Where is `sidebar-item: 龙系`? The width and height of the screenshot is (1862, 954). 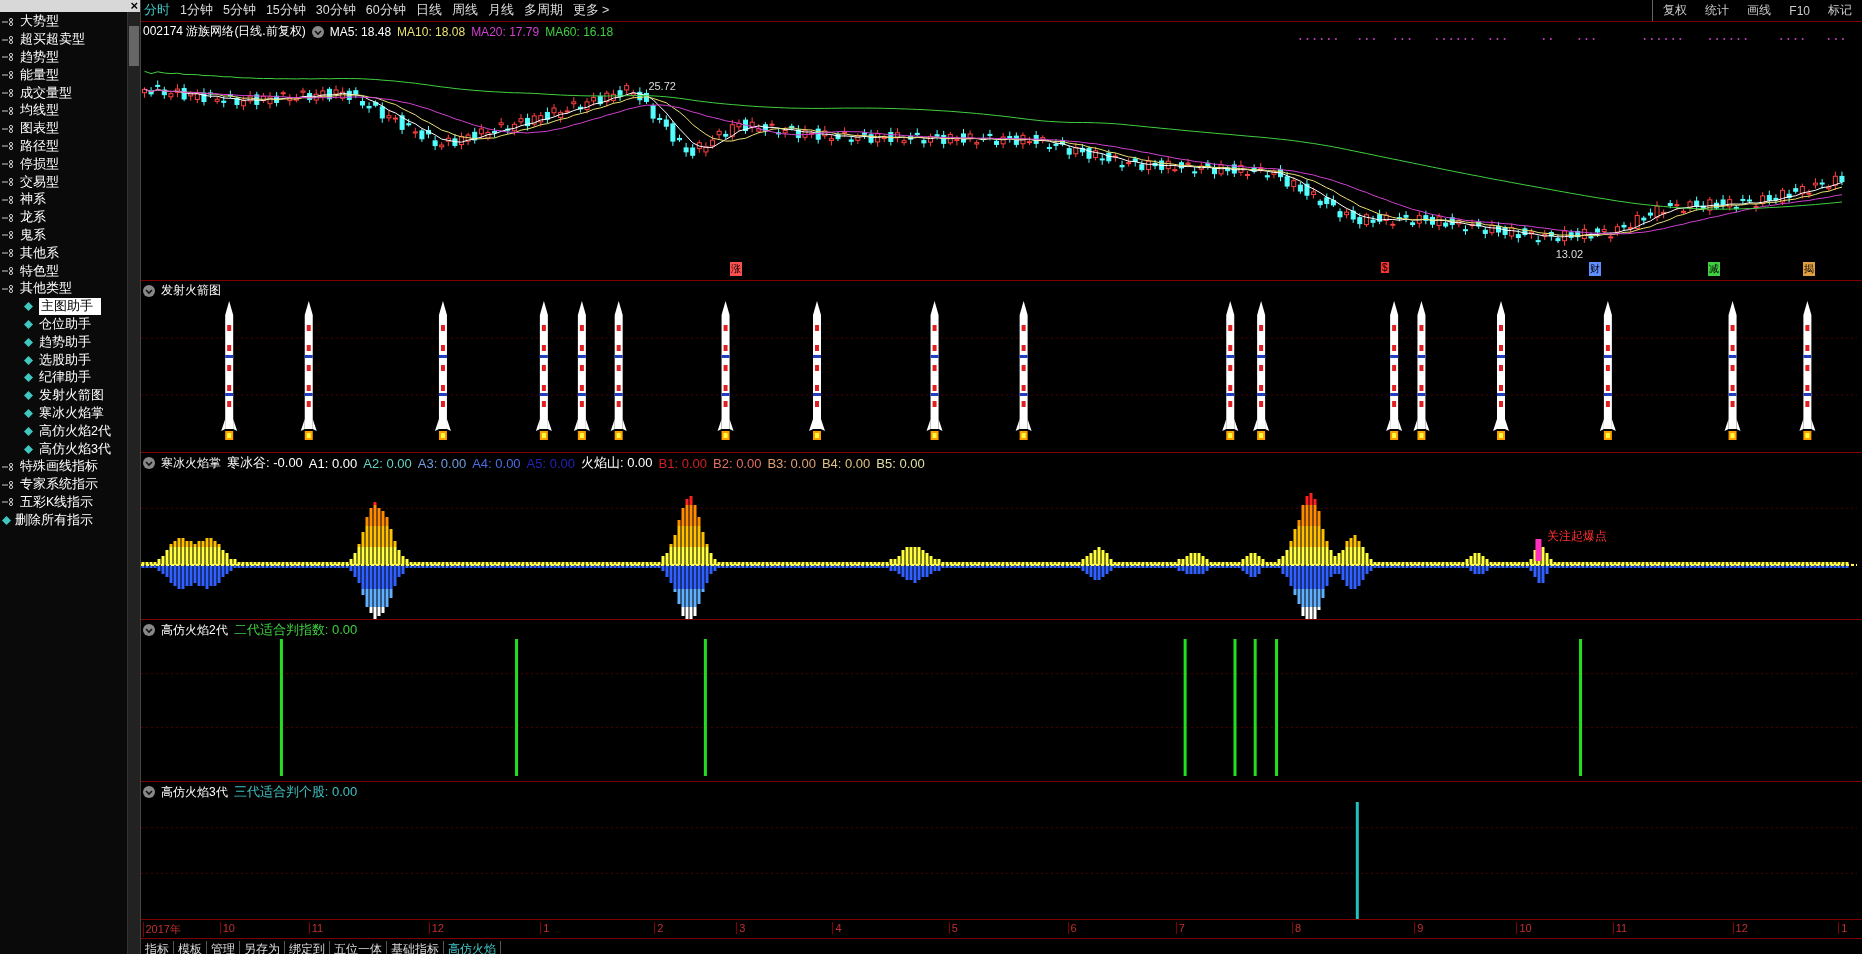
sidebar-item: 龙系 is located at coordinates (63, 217).